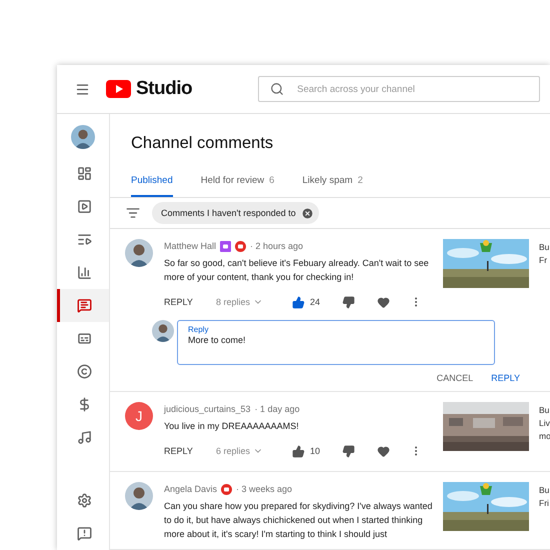  I want to click on dollar-icon, so click(84, 404).